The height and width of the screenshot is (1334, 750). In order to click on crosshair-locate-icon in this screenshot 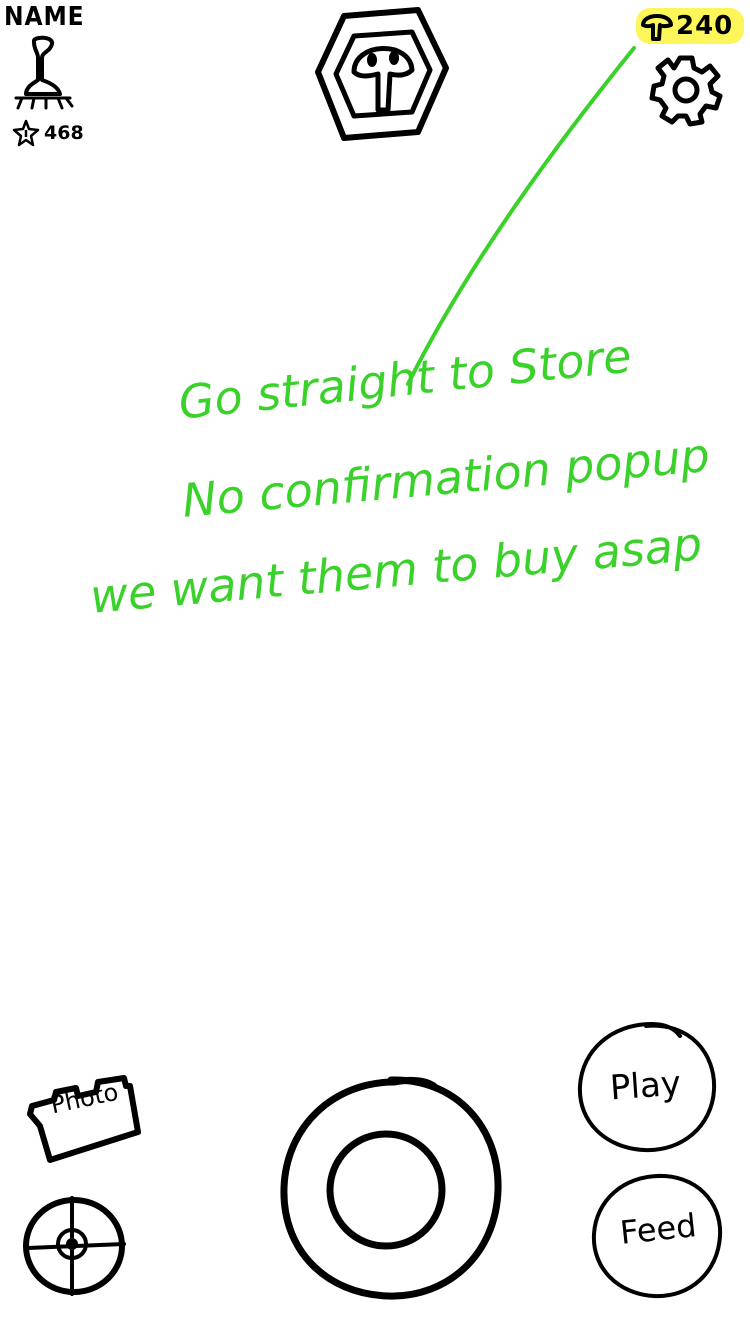, I will do `click(74, 1244)`.